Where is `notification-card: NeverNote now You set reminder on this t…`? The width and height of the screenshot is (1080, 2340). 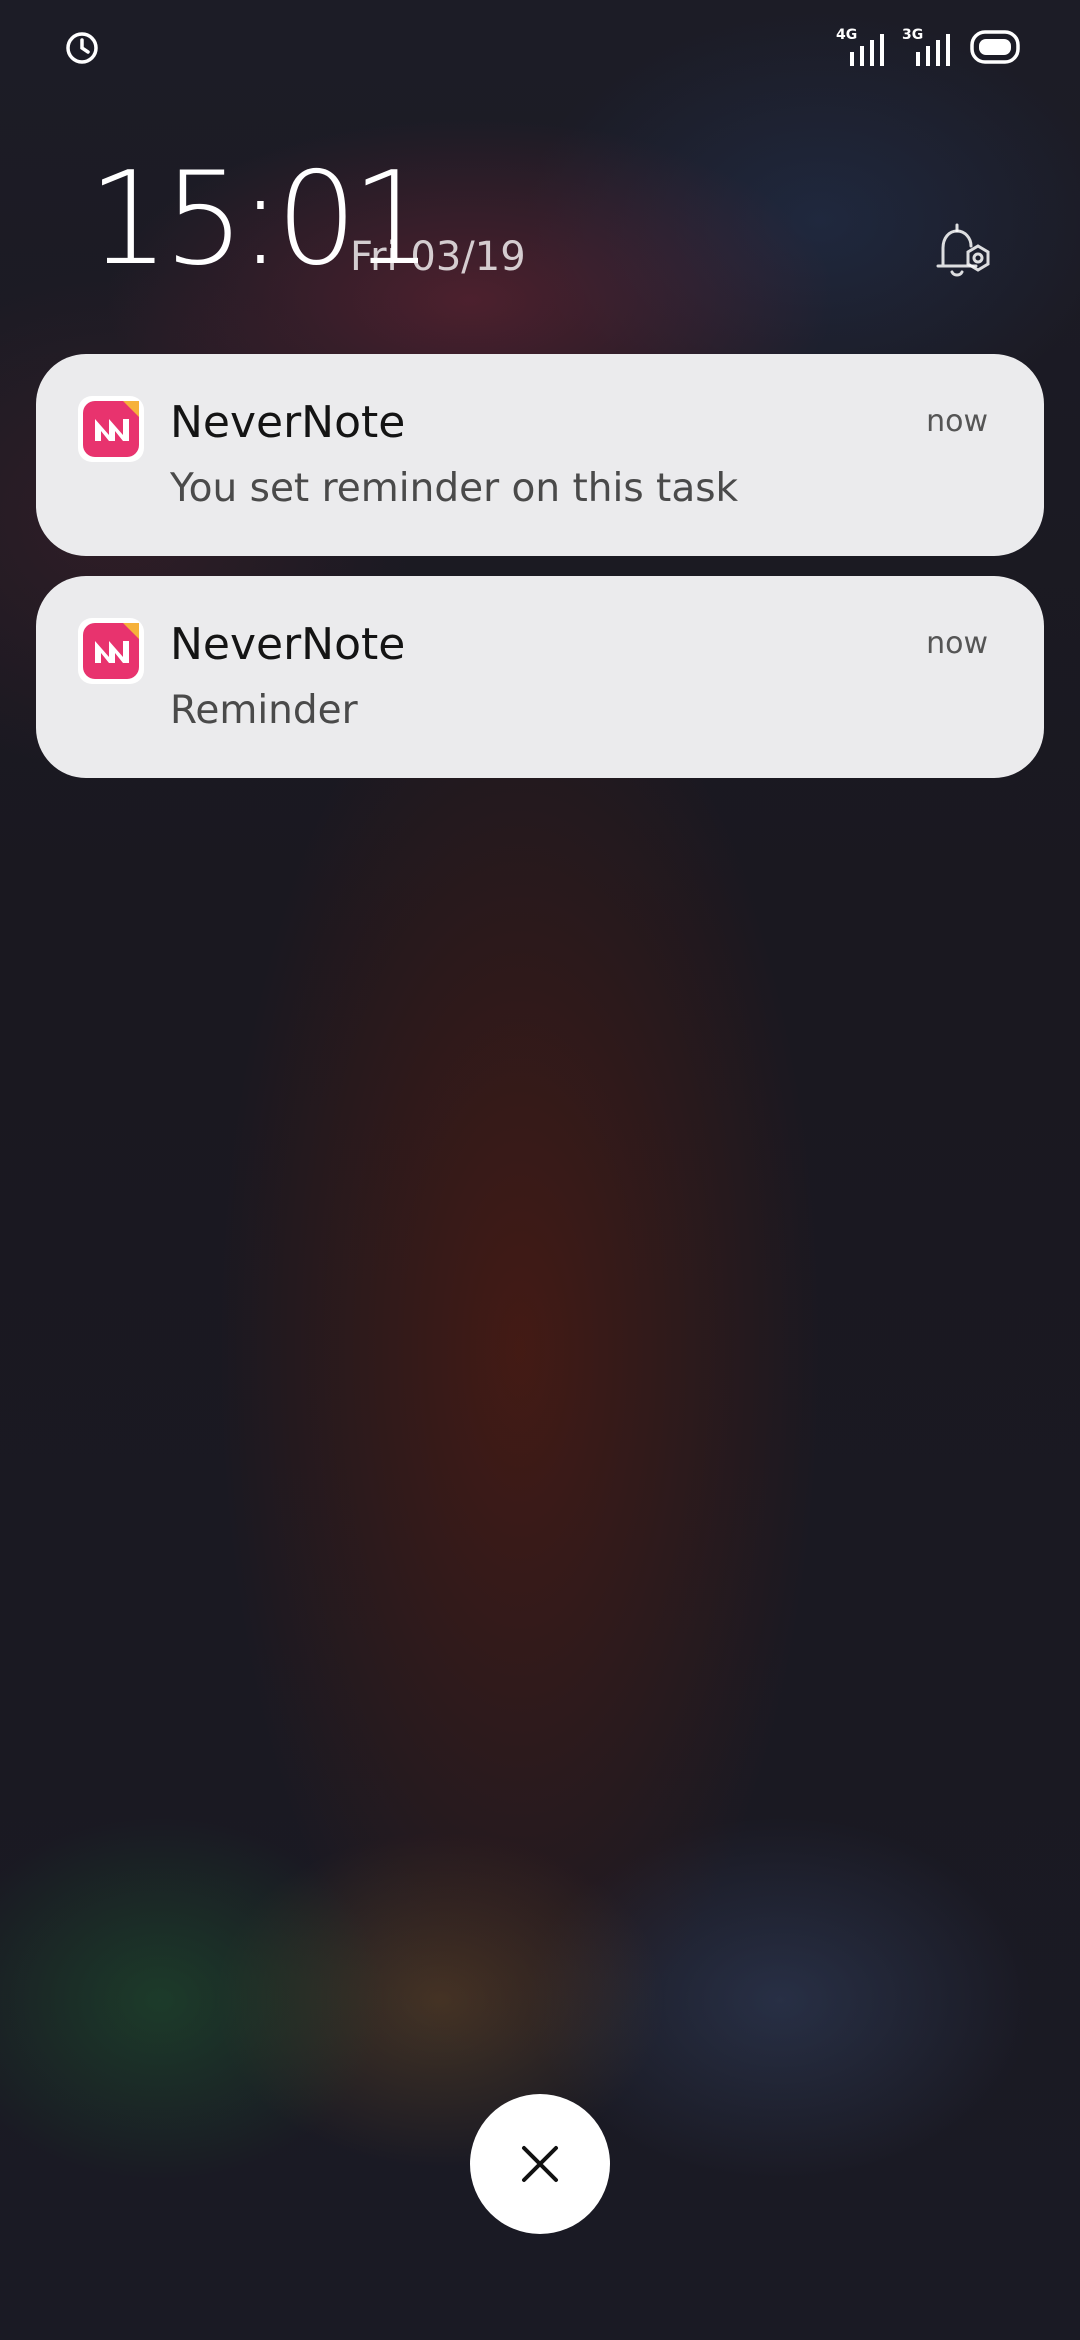
notification-card: NeverNote now You set reminder on this t… is located at coordinates (540, 455).